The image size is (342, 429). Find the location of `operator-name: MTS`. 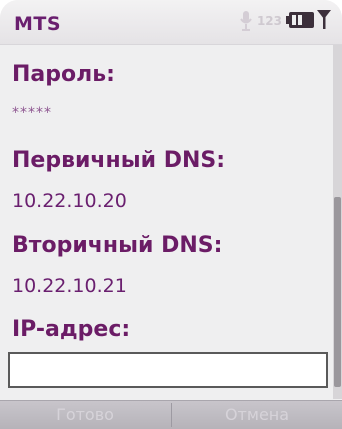

operator-name: MTS is located at coordinates (38, 24).